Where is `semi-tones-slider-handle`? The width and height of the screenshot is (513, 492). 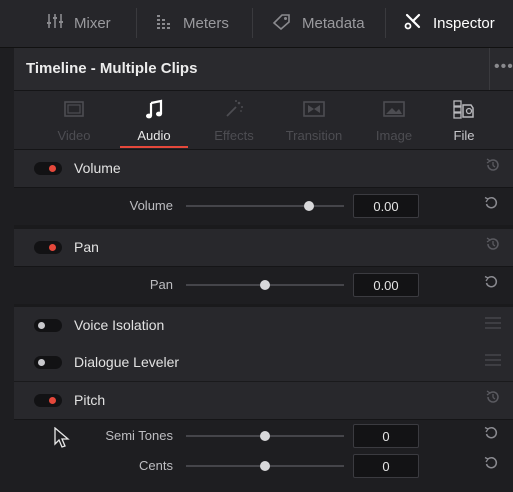 semi-tones-slider-handle is located at coordinates (265, 436).